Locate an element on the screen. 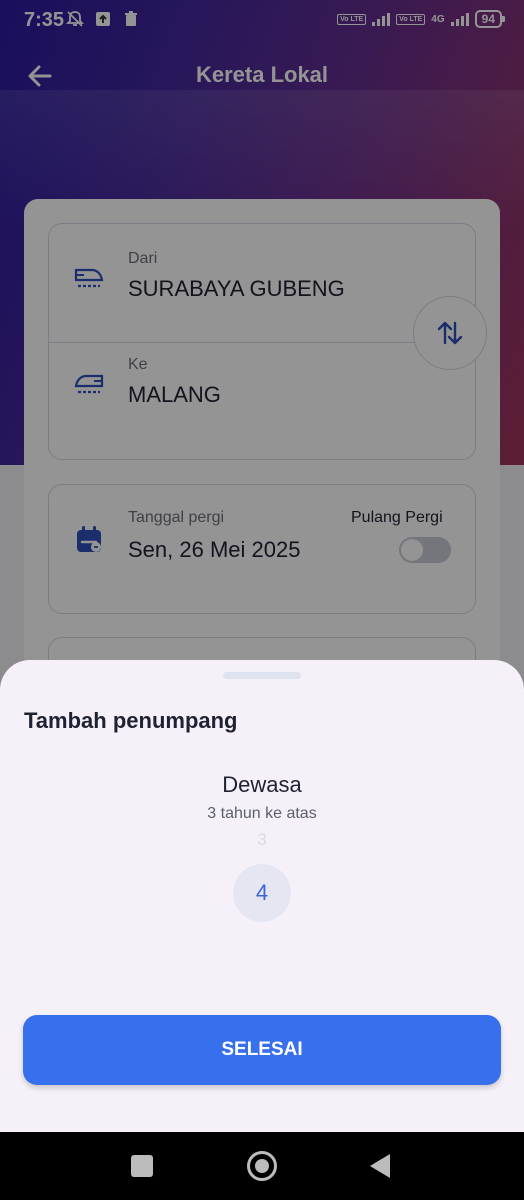 This screenshot has width=524, height=1200. done-button: SELESAI is located at coordinates (262, 1050).